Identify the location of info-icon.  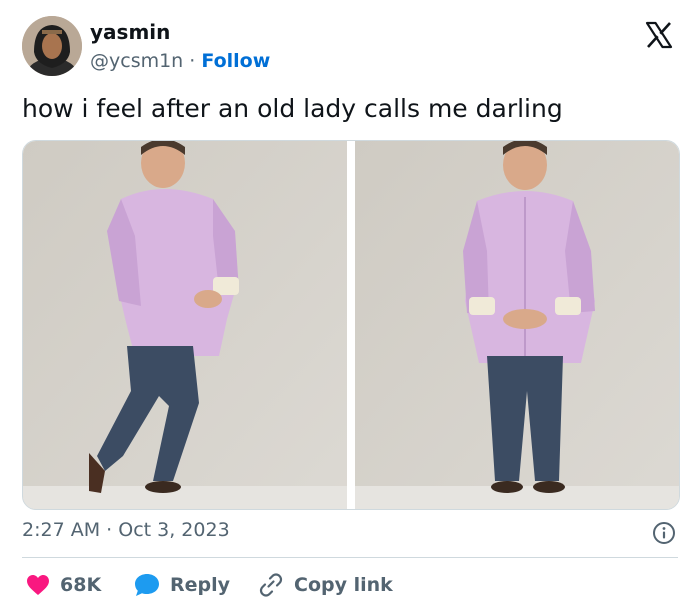
(664, 533).